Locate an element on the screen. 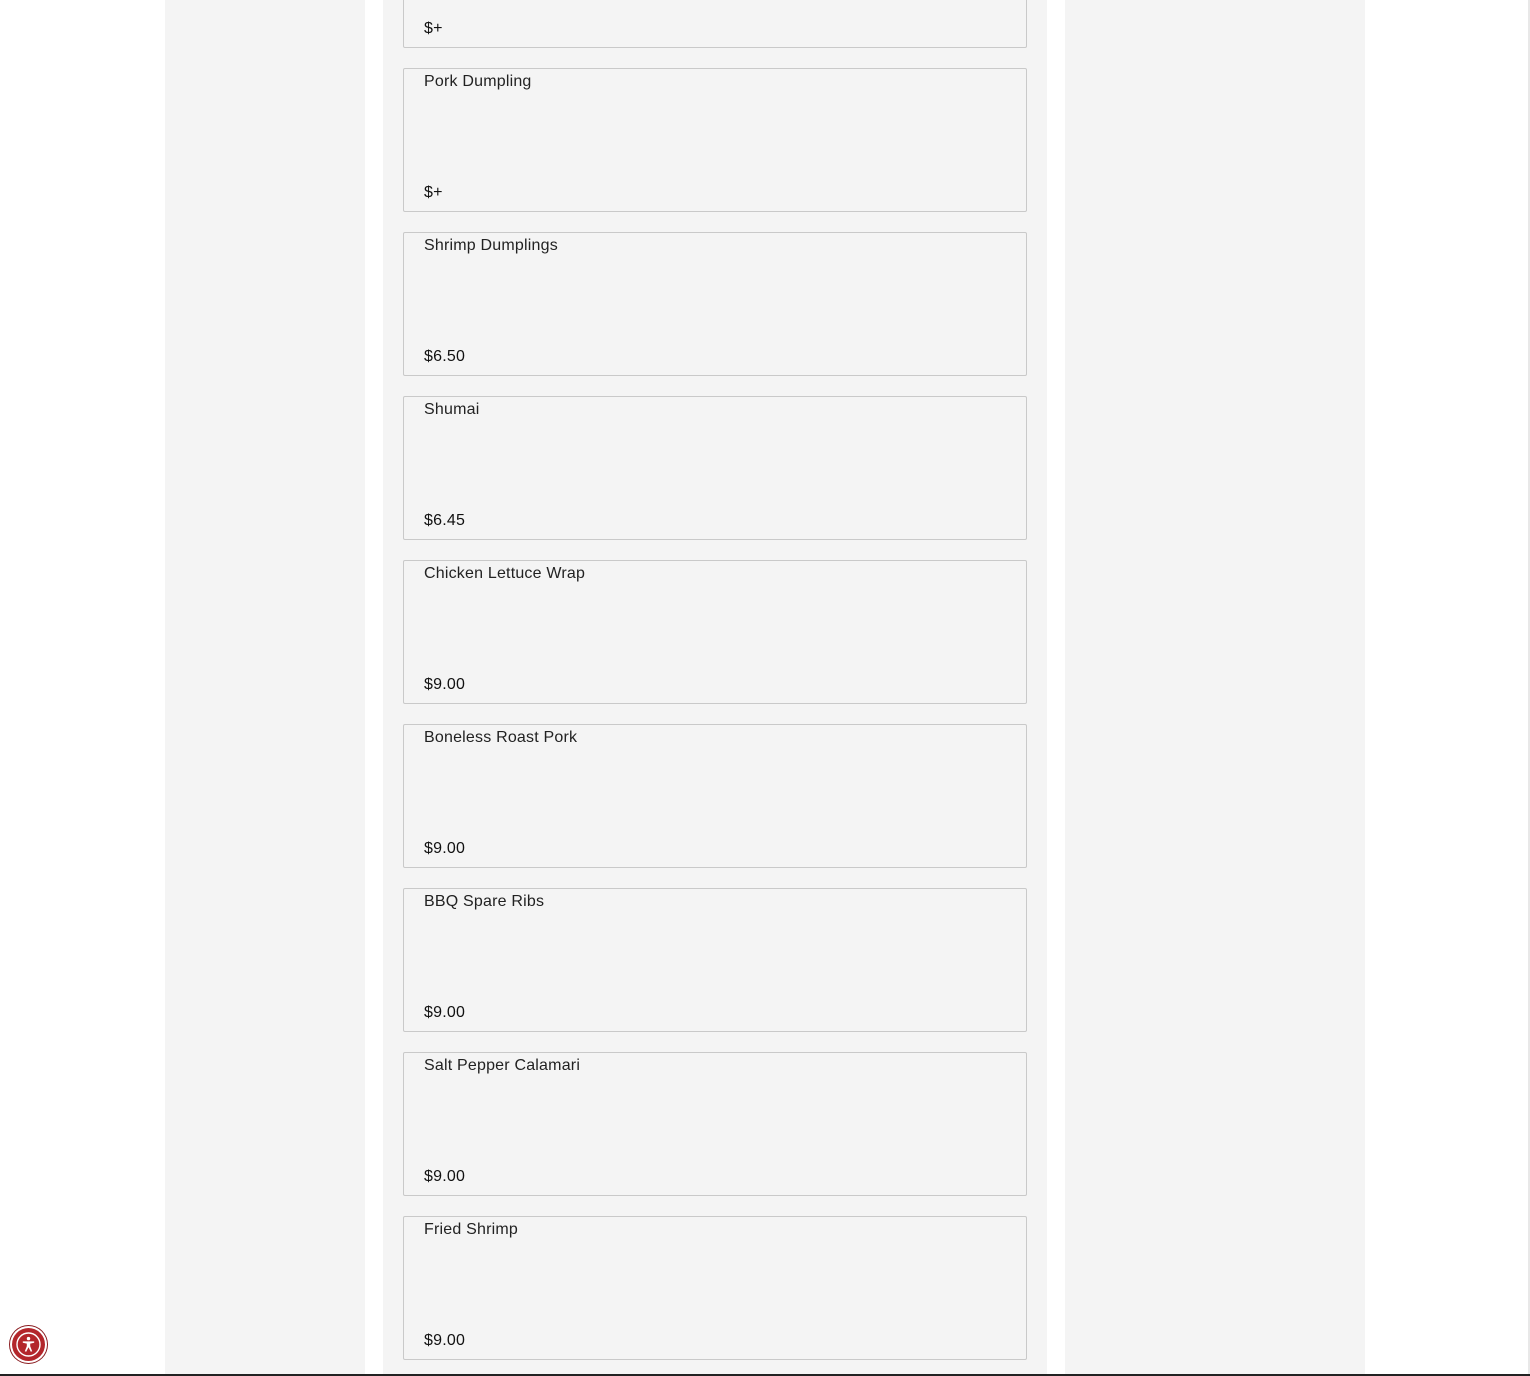  menu-item-name: Shumai is located at coordinates (452, 409).